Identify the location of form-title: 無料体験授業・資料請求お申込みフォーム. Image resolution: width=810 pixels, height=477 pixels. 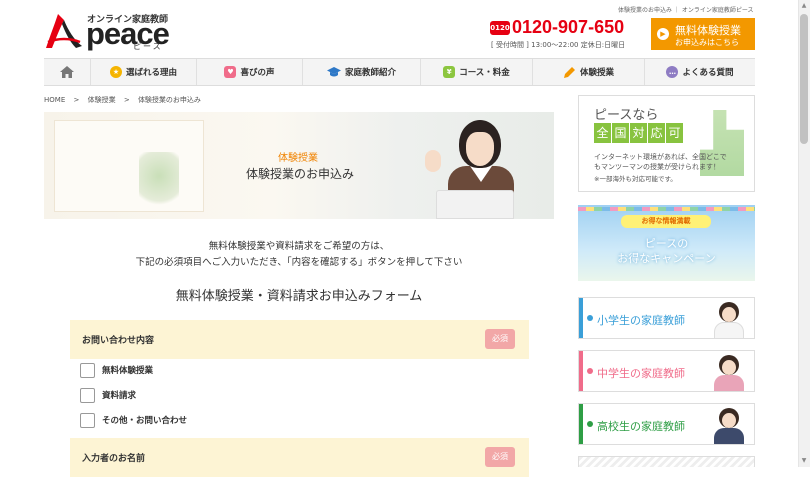
(299, 296).